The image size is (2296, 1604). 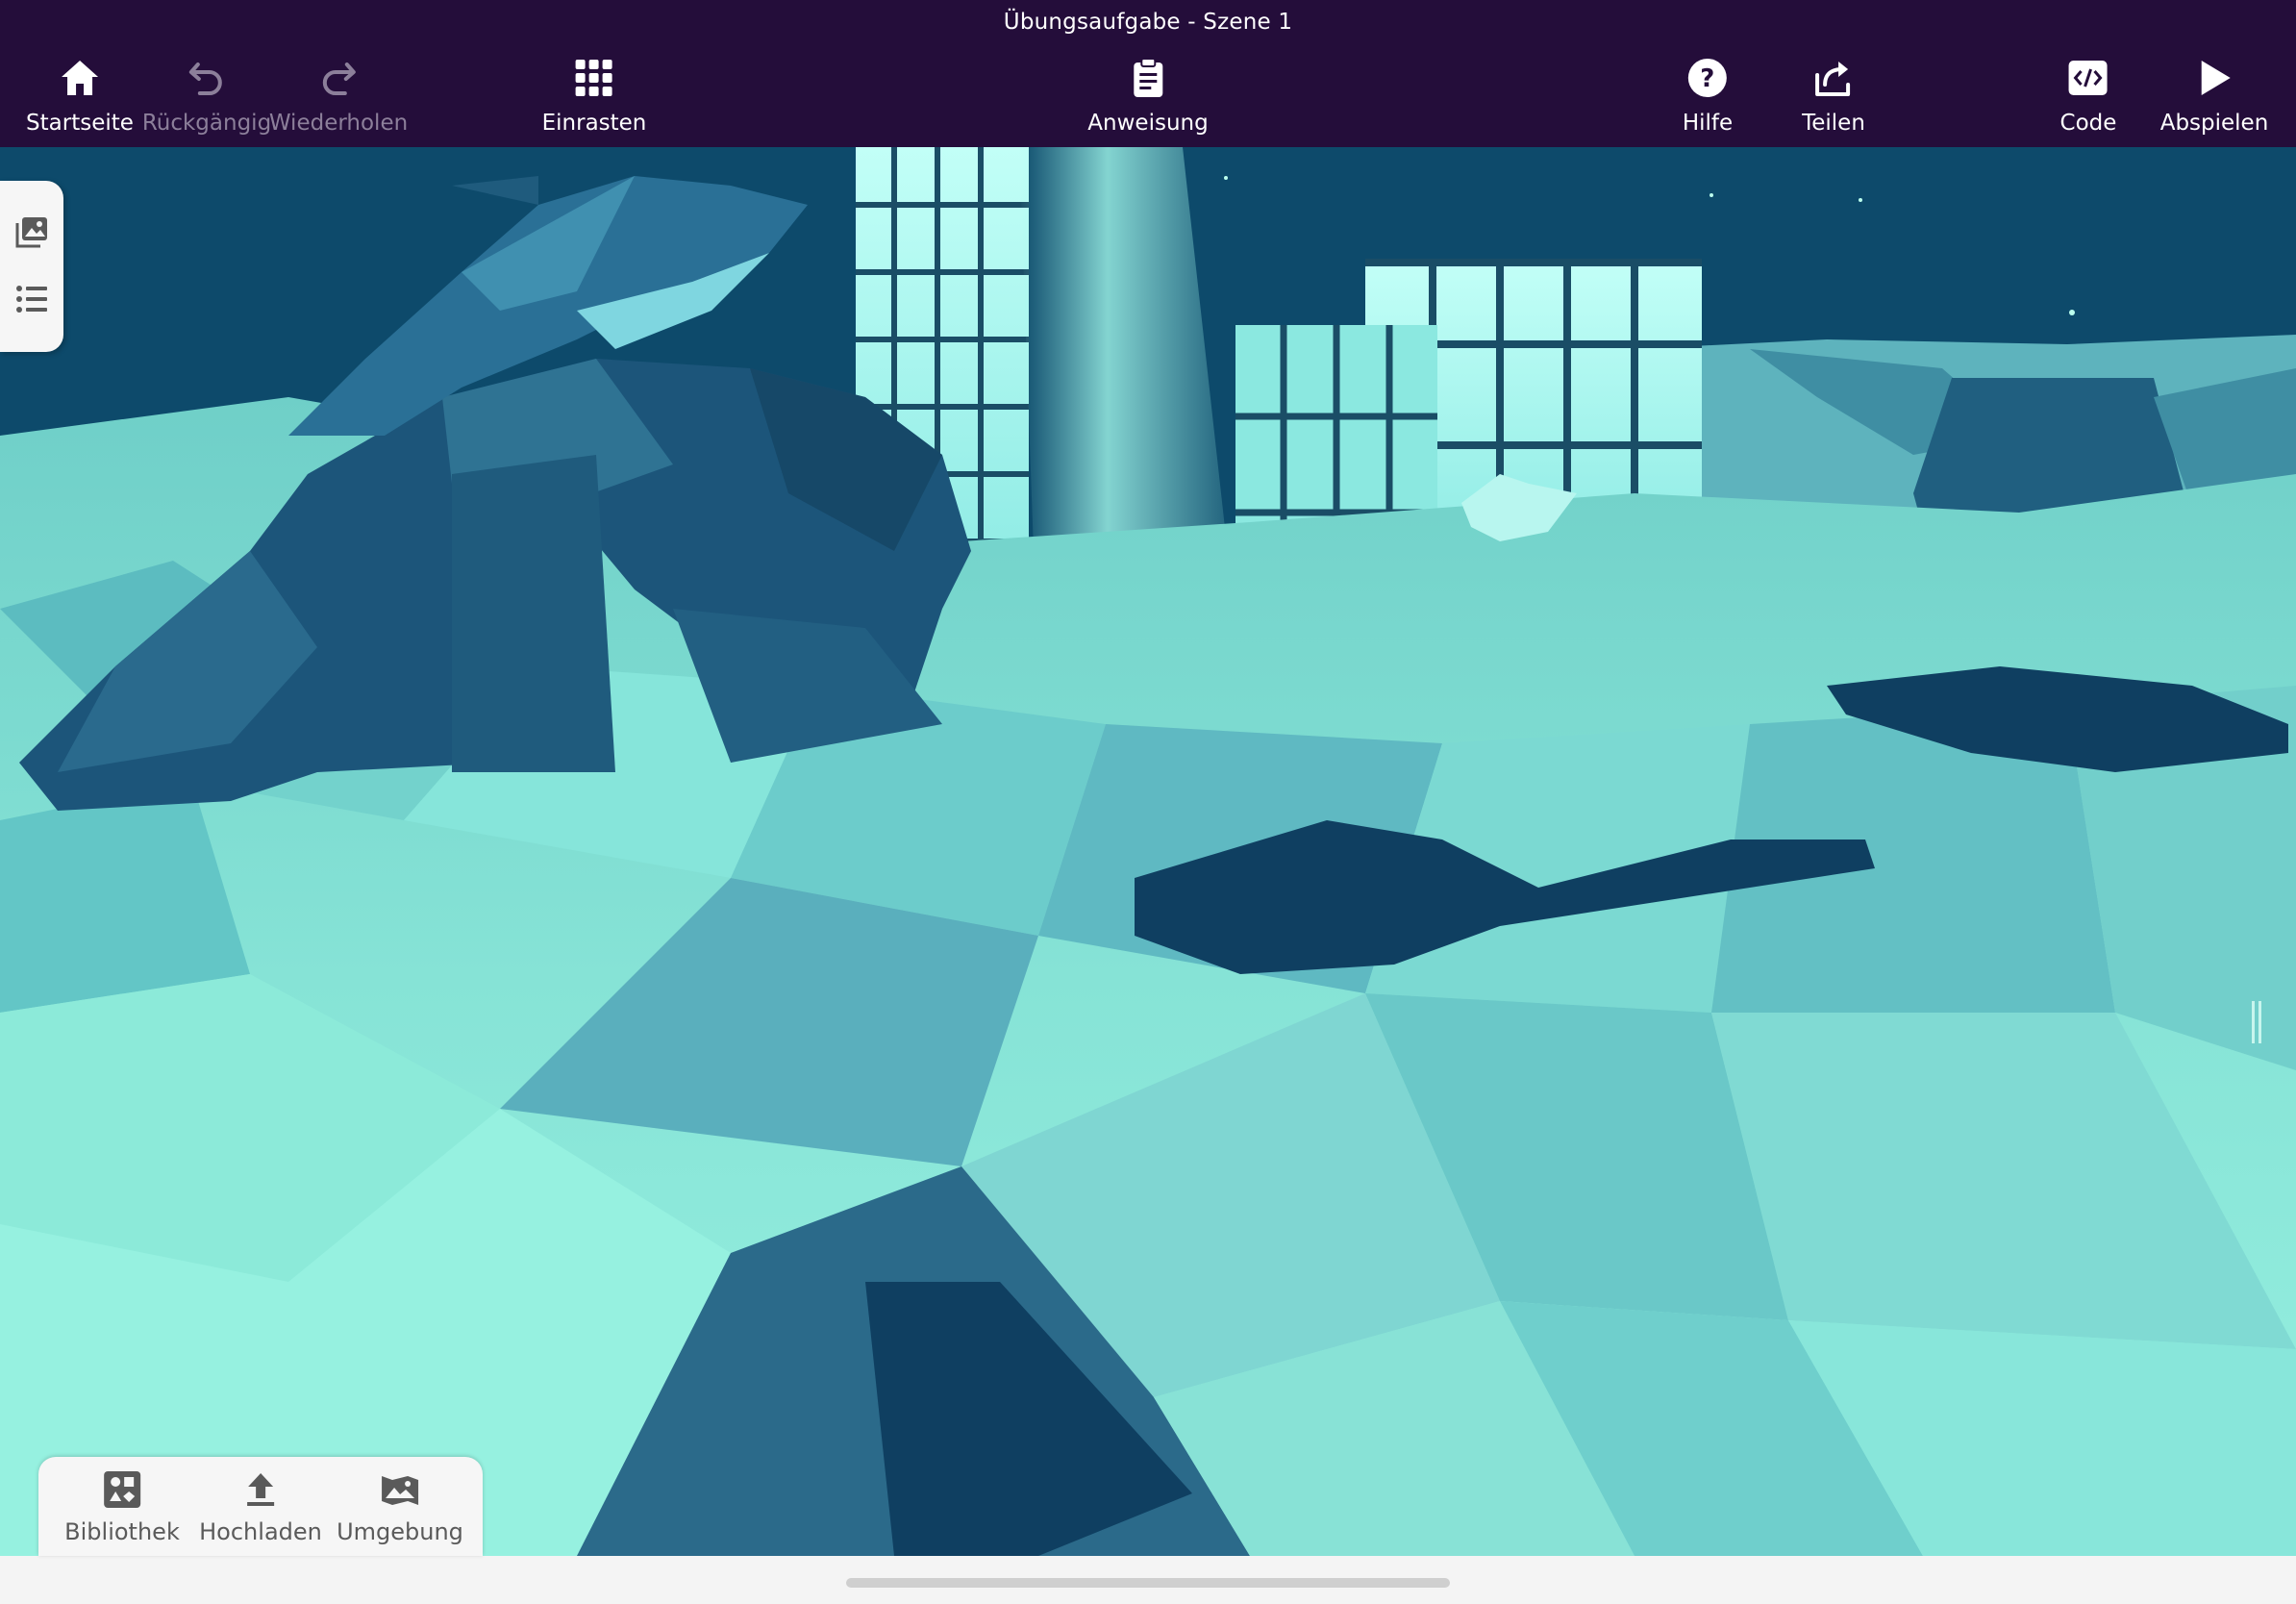 I want to click on grid-icon, so click(x=594, y=78).